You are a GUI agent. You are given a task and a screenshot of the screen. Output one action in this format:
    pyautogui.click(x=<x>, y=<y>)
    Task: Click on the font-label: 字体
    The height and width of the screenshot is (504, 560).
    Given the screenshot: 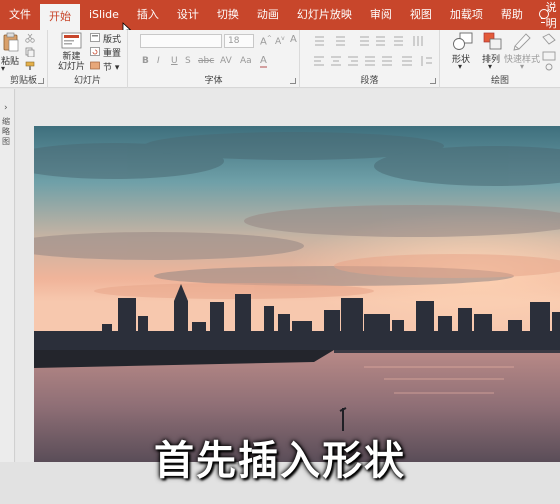 What is the action you would take?
    pyautogui.click(x=213, y=81)
    